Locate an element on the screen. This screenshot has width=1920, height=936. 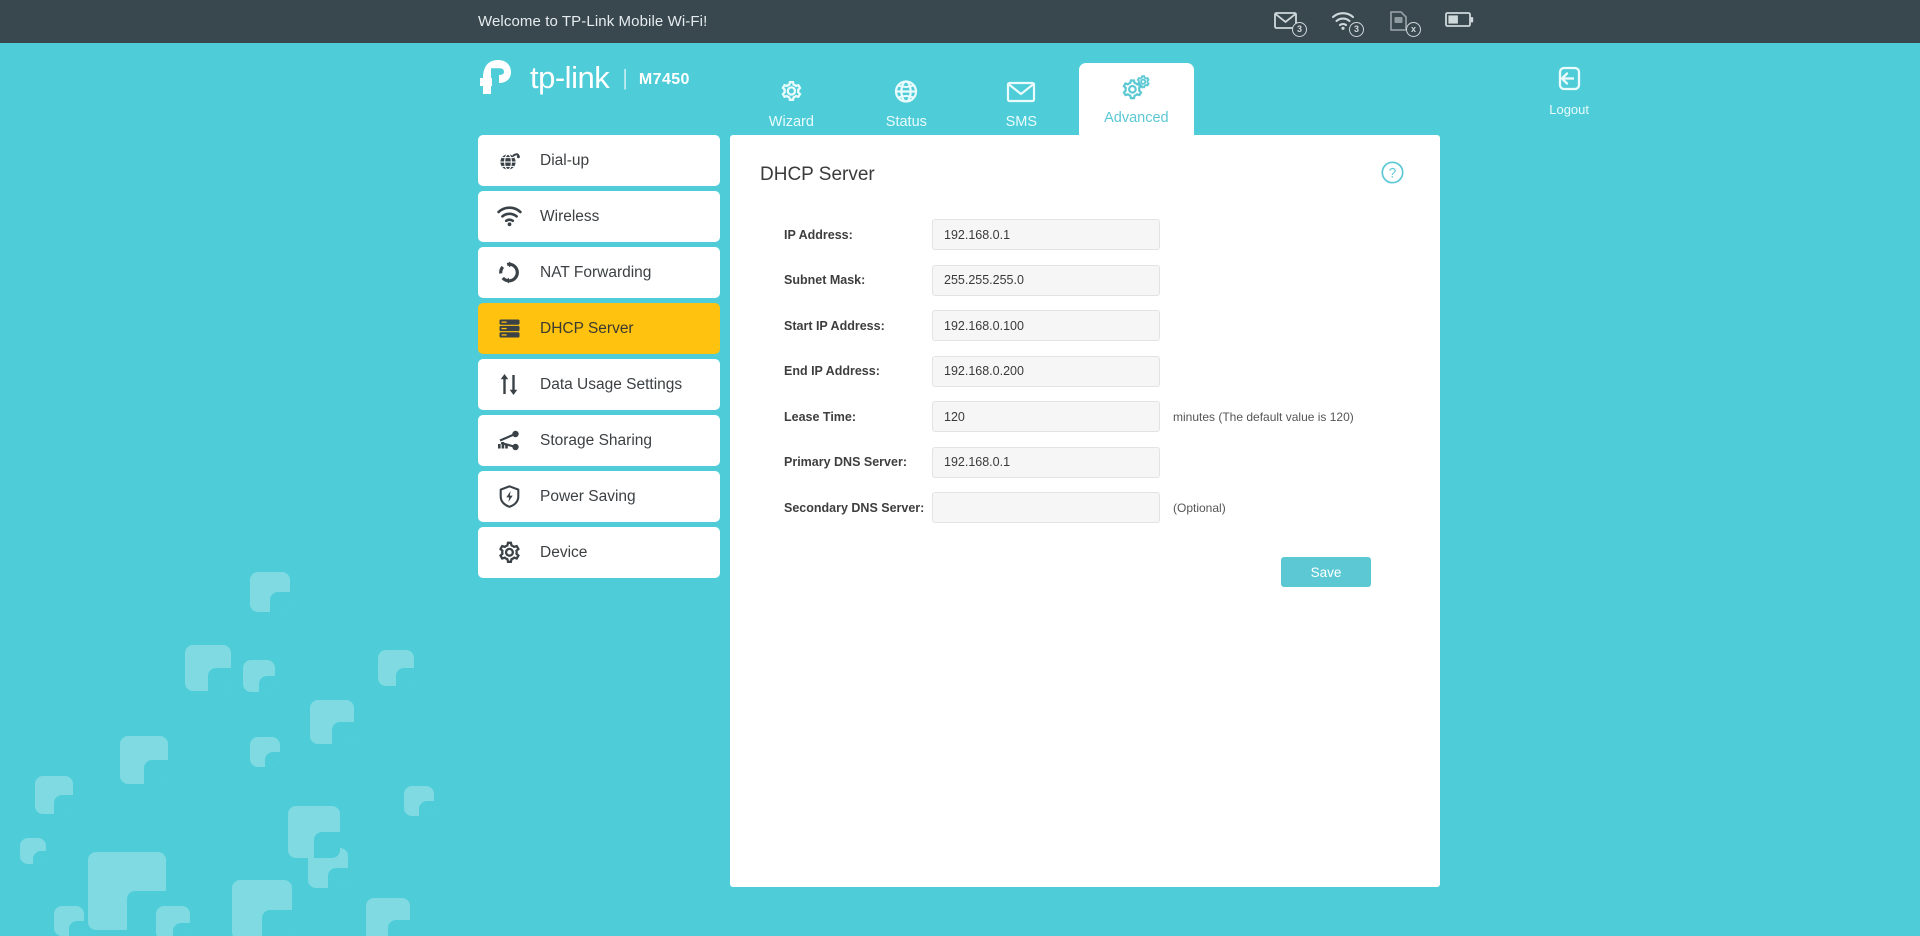
wifi-icon: 3 is located at coordinates (1347, 23).